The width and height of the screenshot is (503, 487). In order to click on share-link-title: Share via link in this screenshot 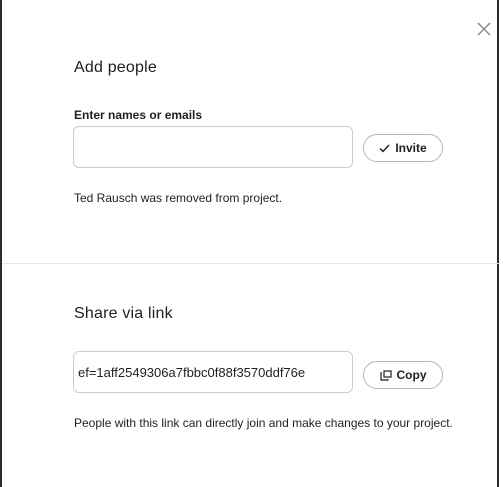, I will do `click(123, 313)`.